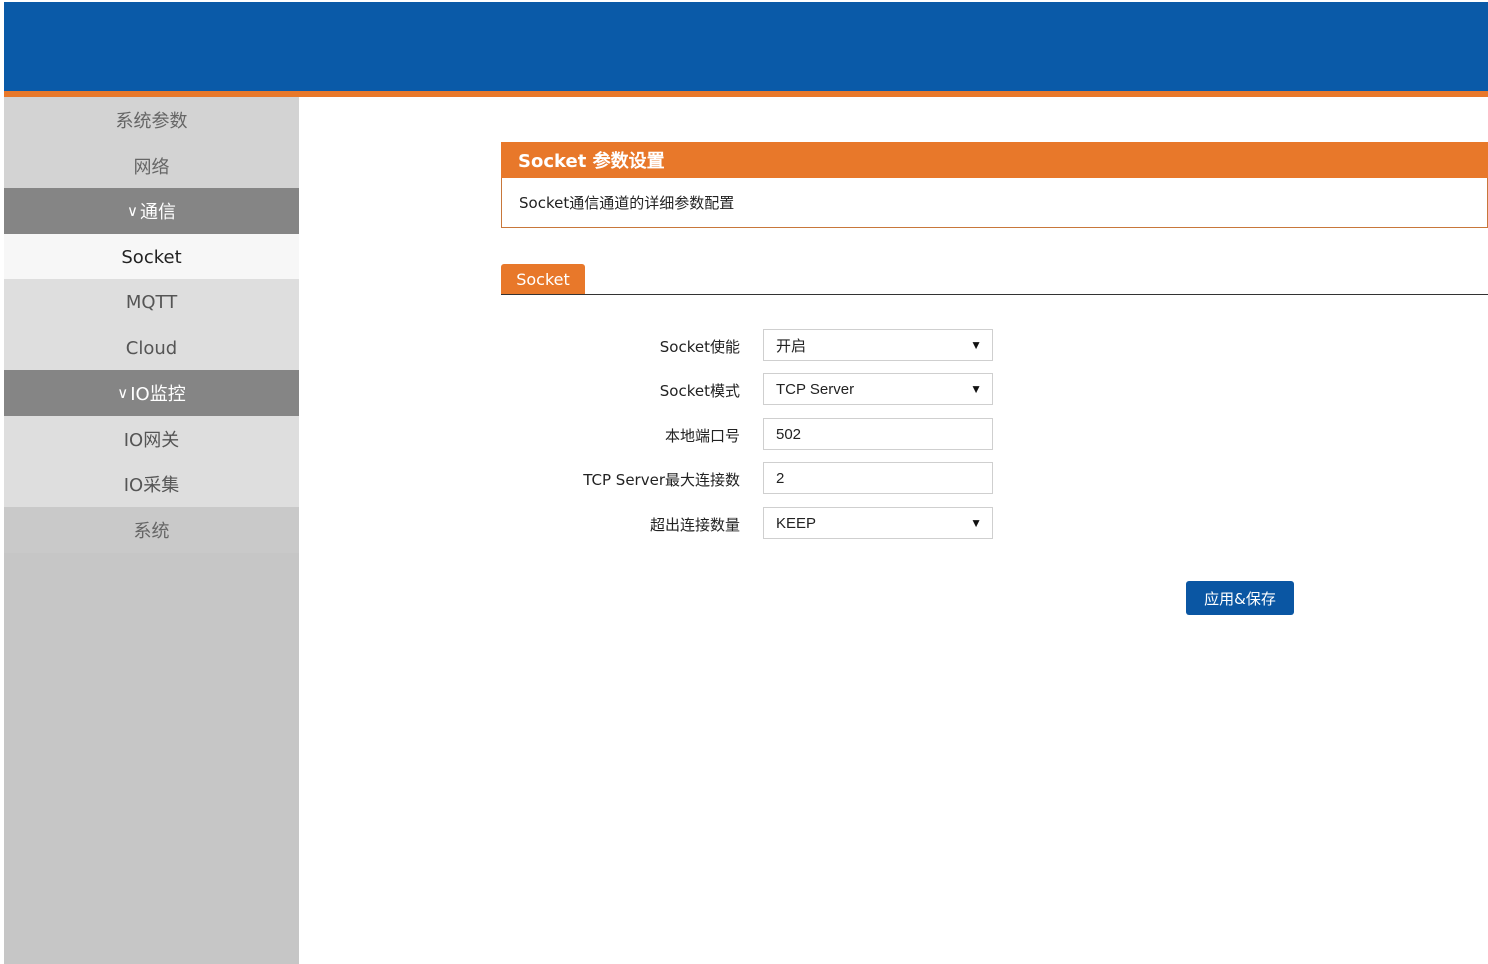 The height and width of the screenshot is (964, 1488). Describe the element at coordinates (157, 212) in the screenshot. I see `sidebar-item-label: 通信` at that location.